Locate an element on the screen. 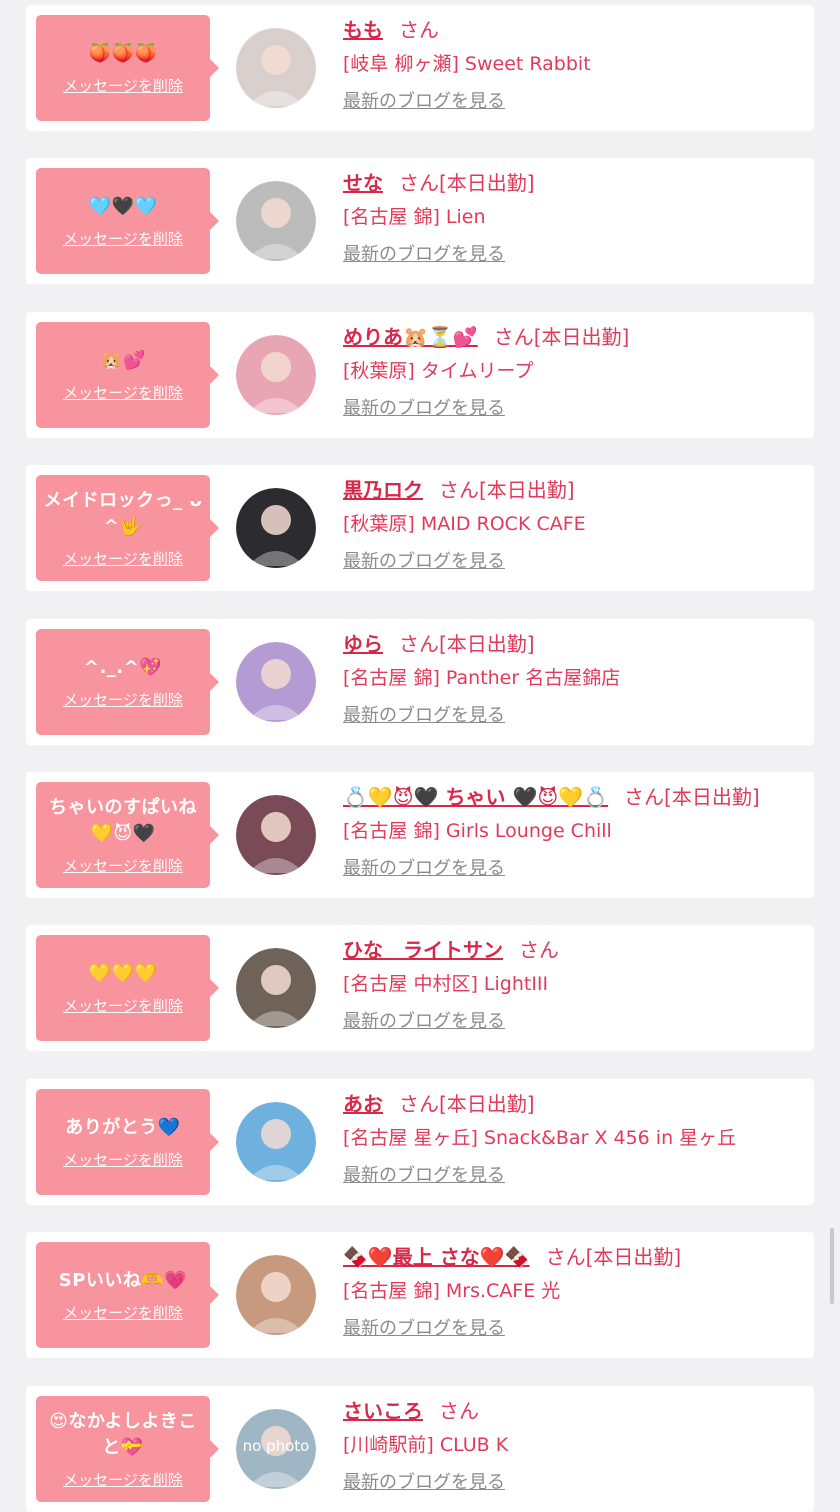 Image resolution: width=840 pixels, height=1512 pixels. message-bubble: 🩵🖤🩵 メッセージを削除 is located at coordinates (127, 221).